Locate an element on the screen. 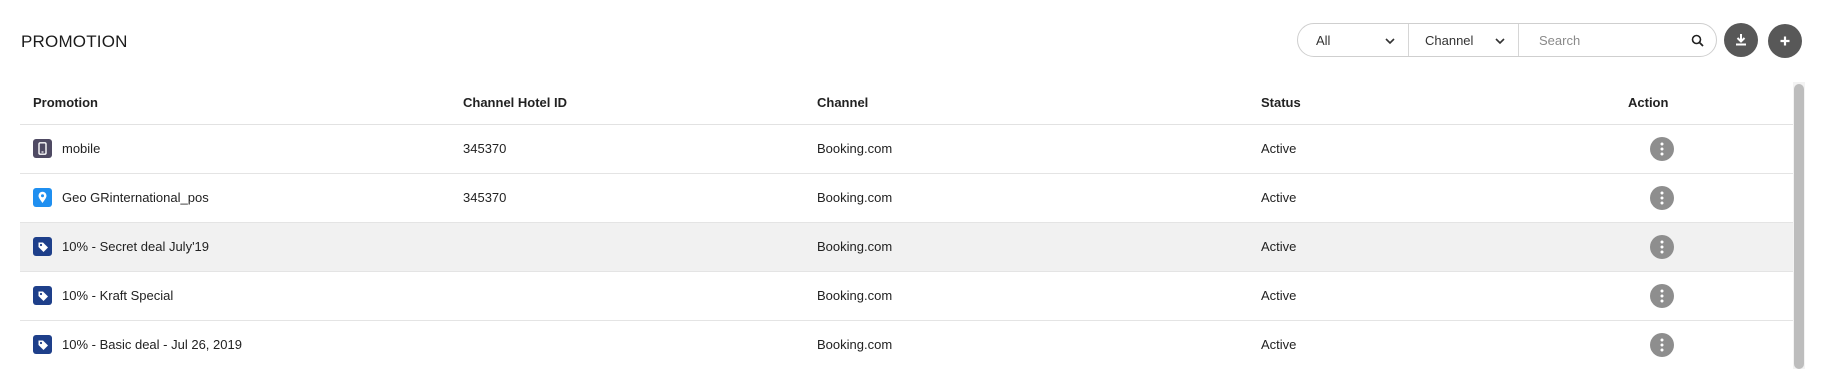 This screenshot has height=369, width=1831. add-promotion-button is located at coordinates (1785, 41).